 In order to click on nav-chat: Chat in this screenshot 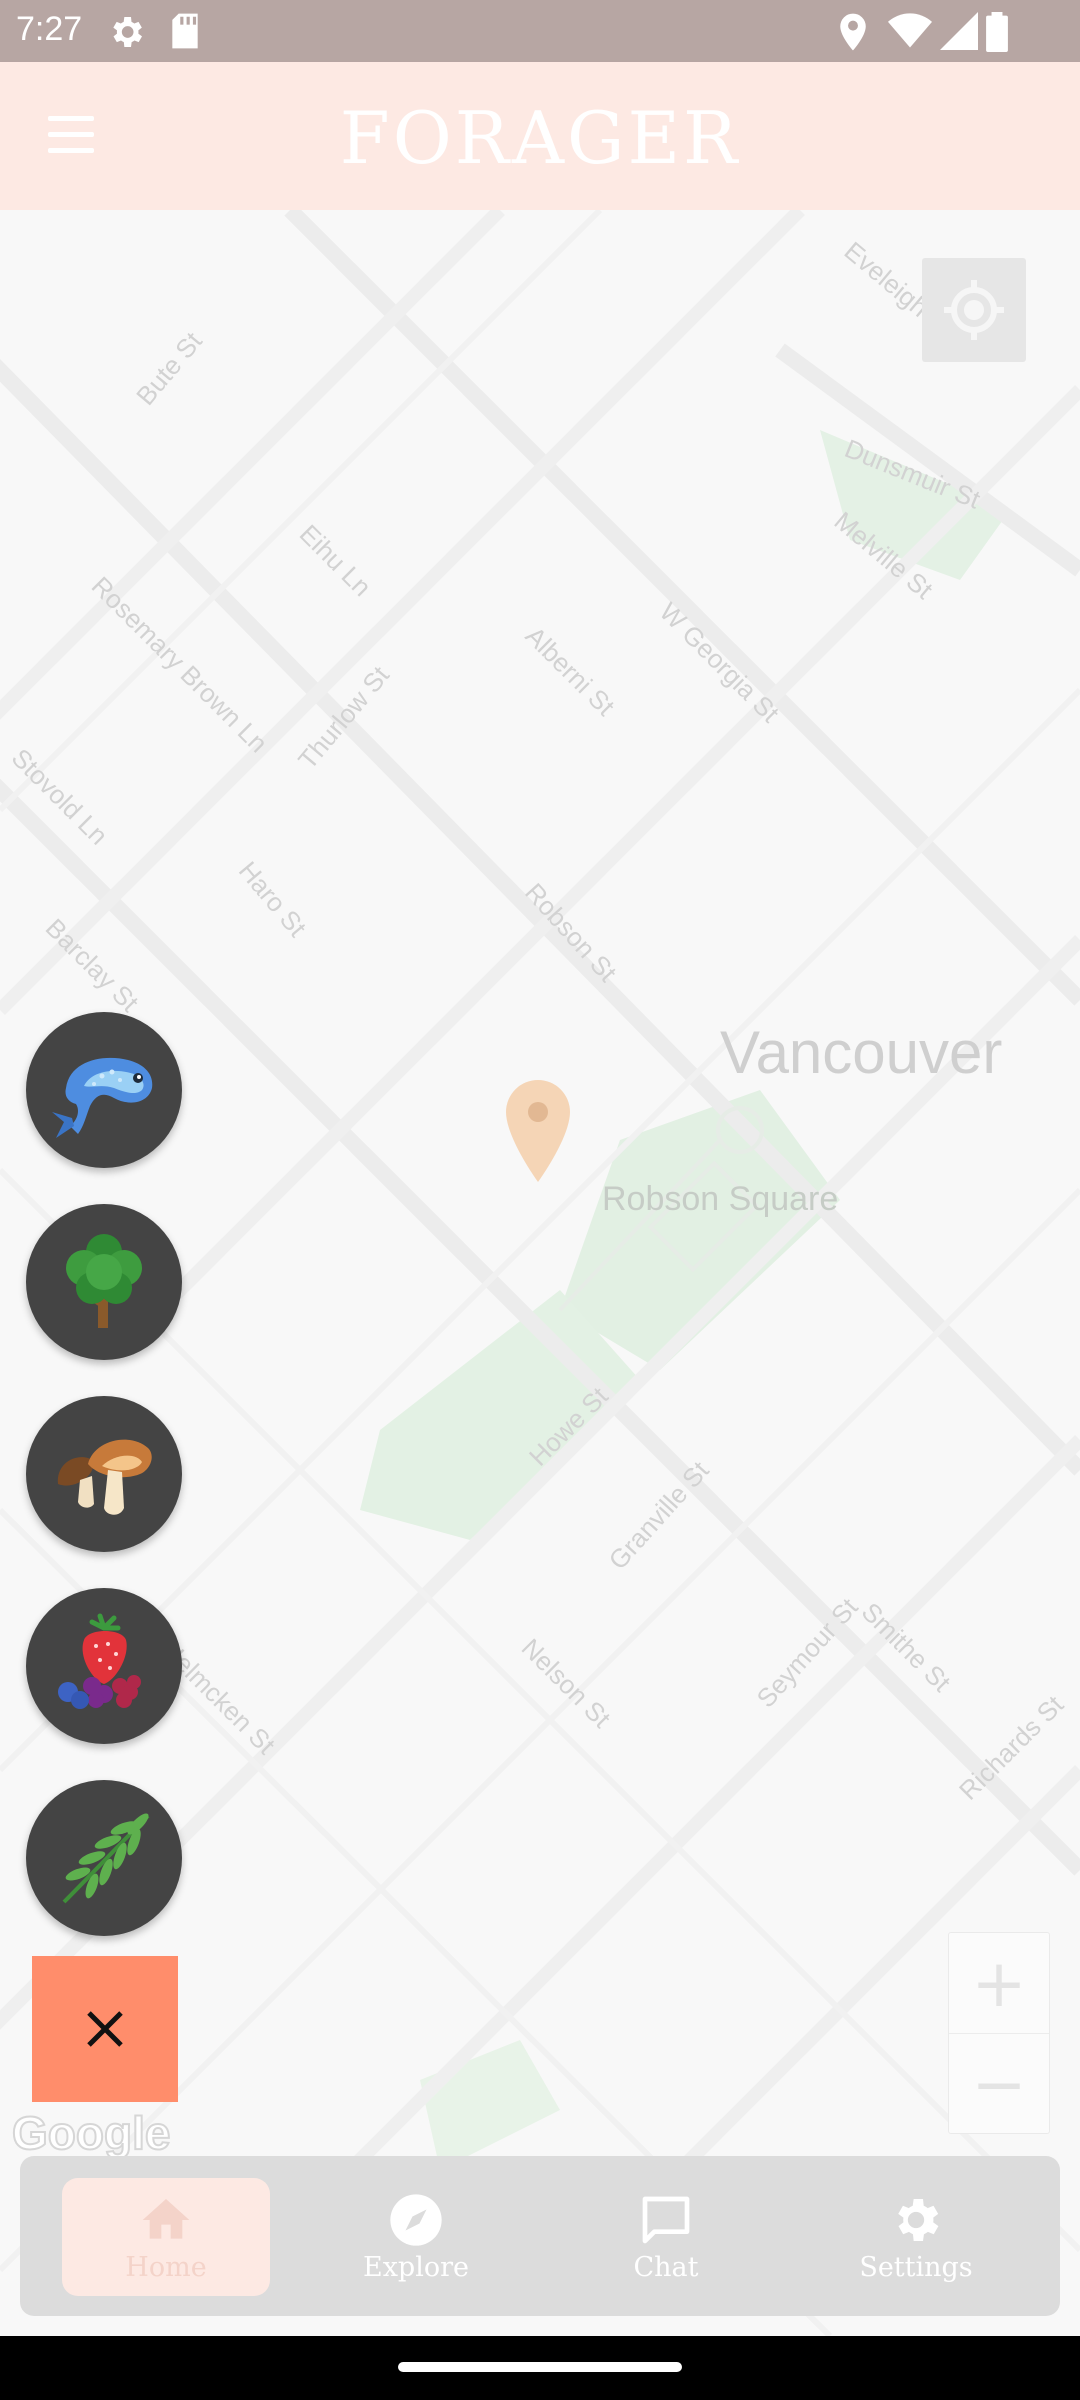, I will do `click(666, 2237)`.